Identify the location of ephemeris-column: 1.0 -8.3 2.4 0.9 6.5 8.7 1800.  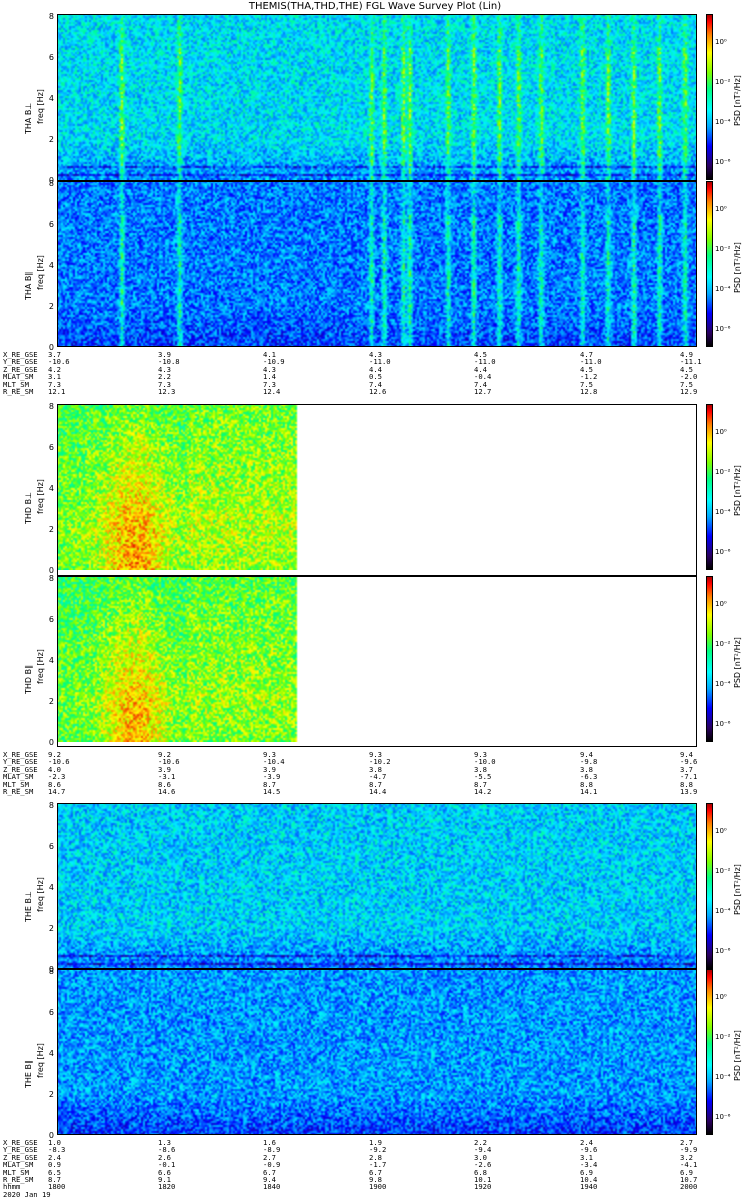
(56, 1165).